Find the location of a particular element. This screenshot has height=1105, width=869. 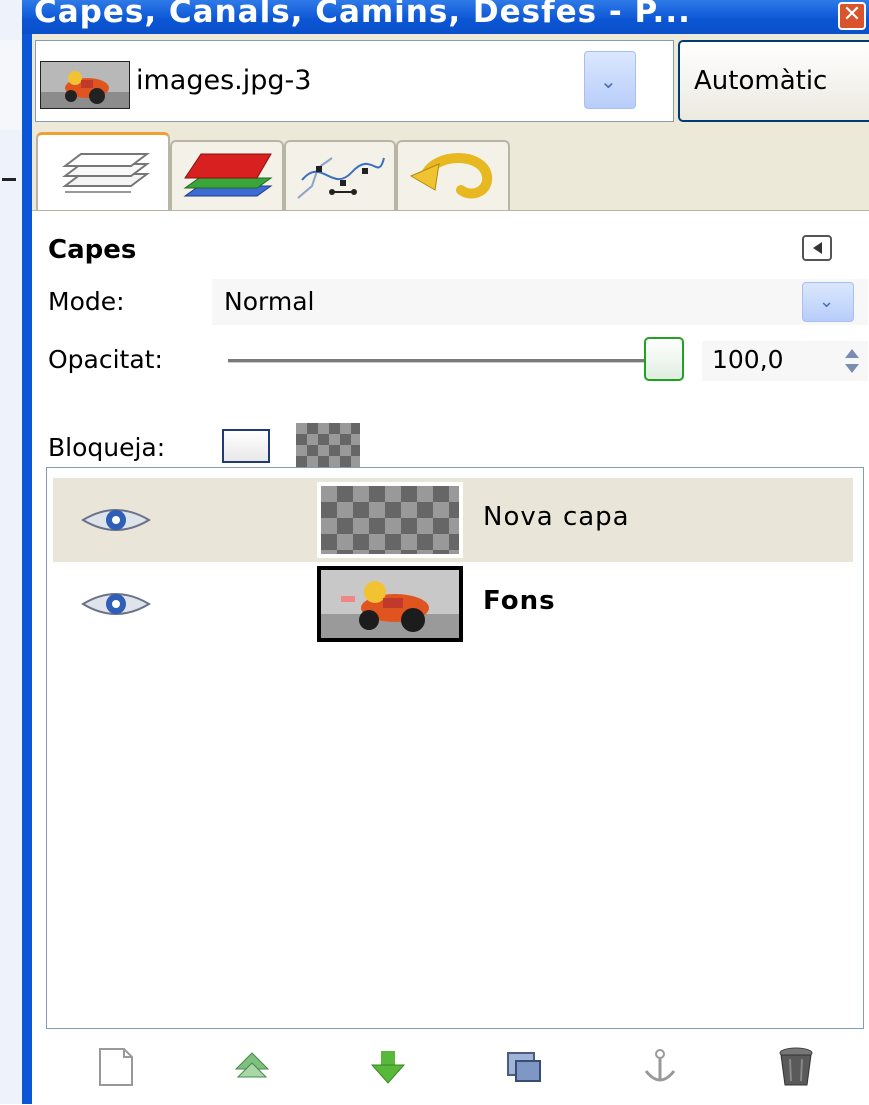

tab-paths is located at coordinates (340, 175).